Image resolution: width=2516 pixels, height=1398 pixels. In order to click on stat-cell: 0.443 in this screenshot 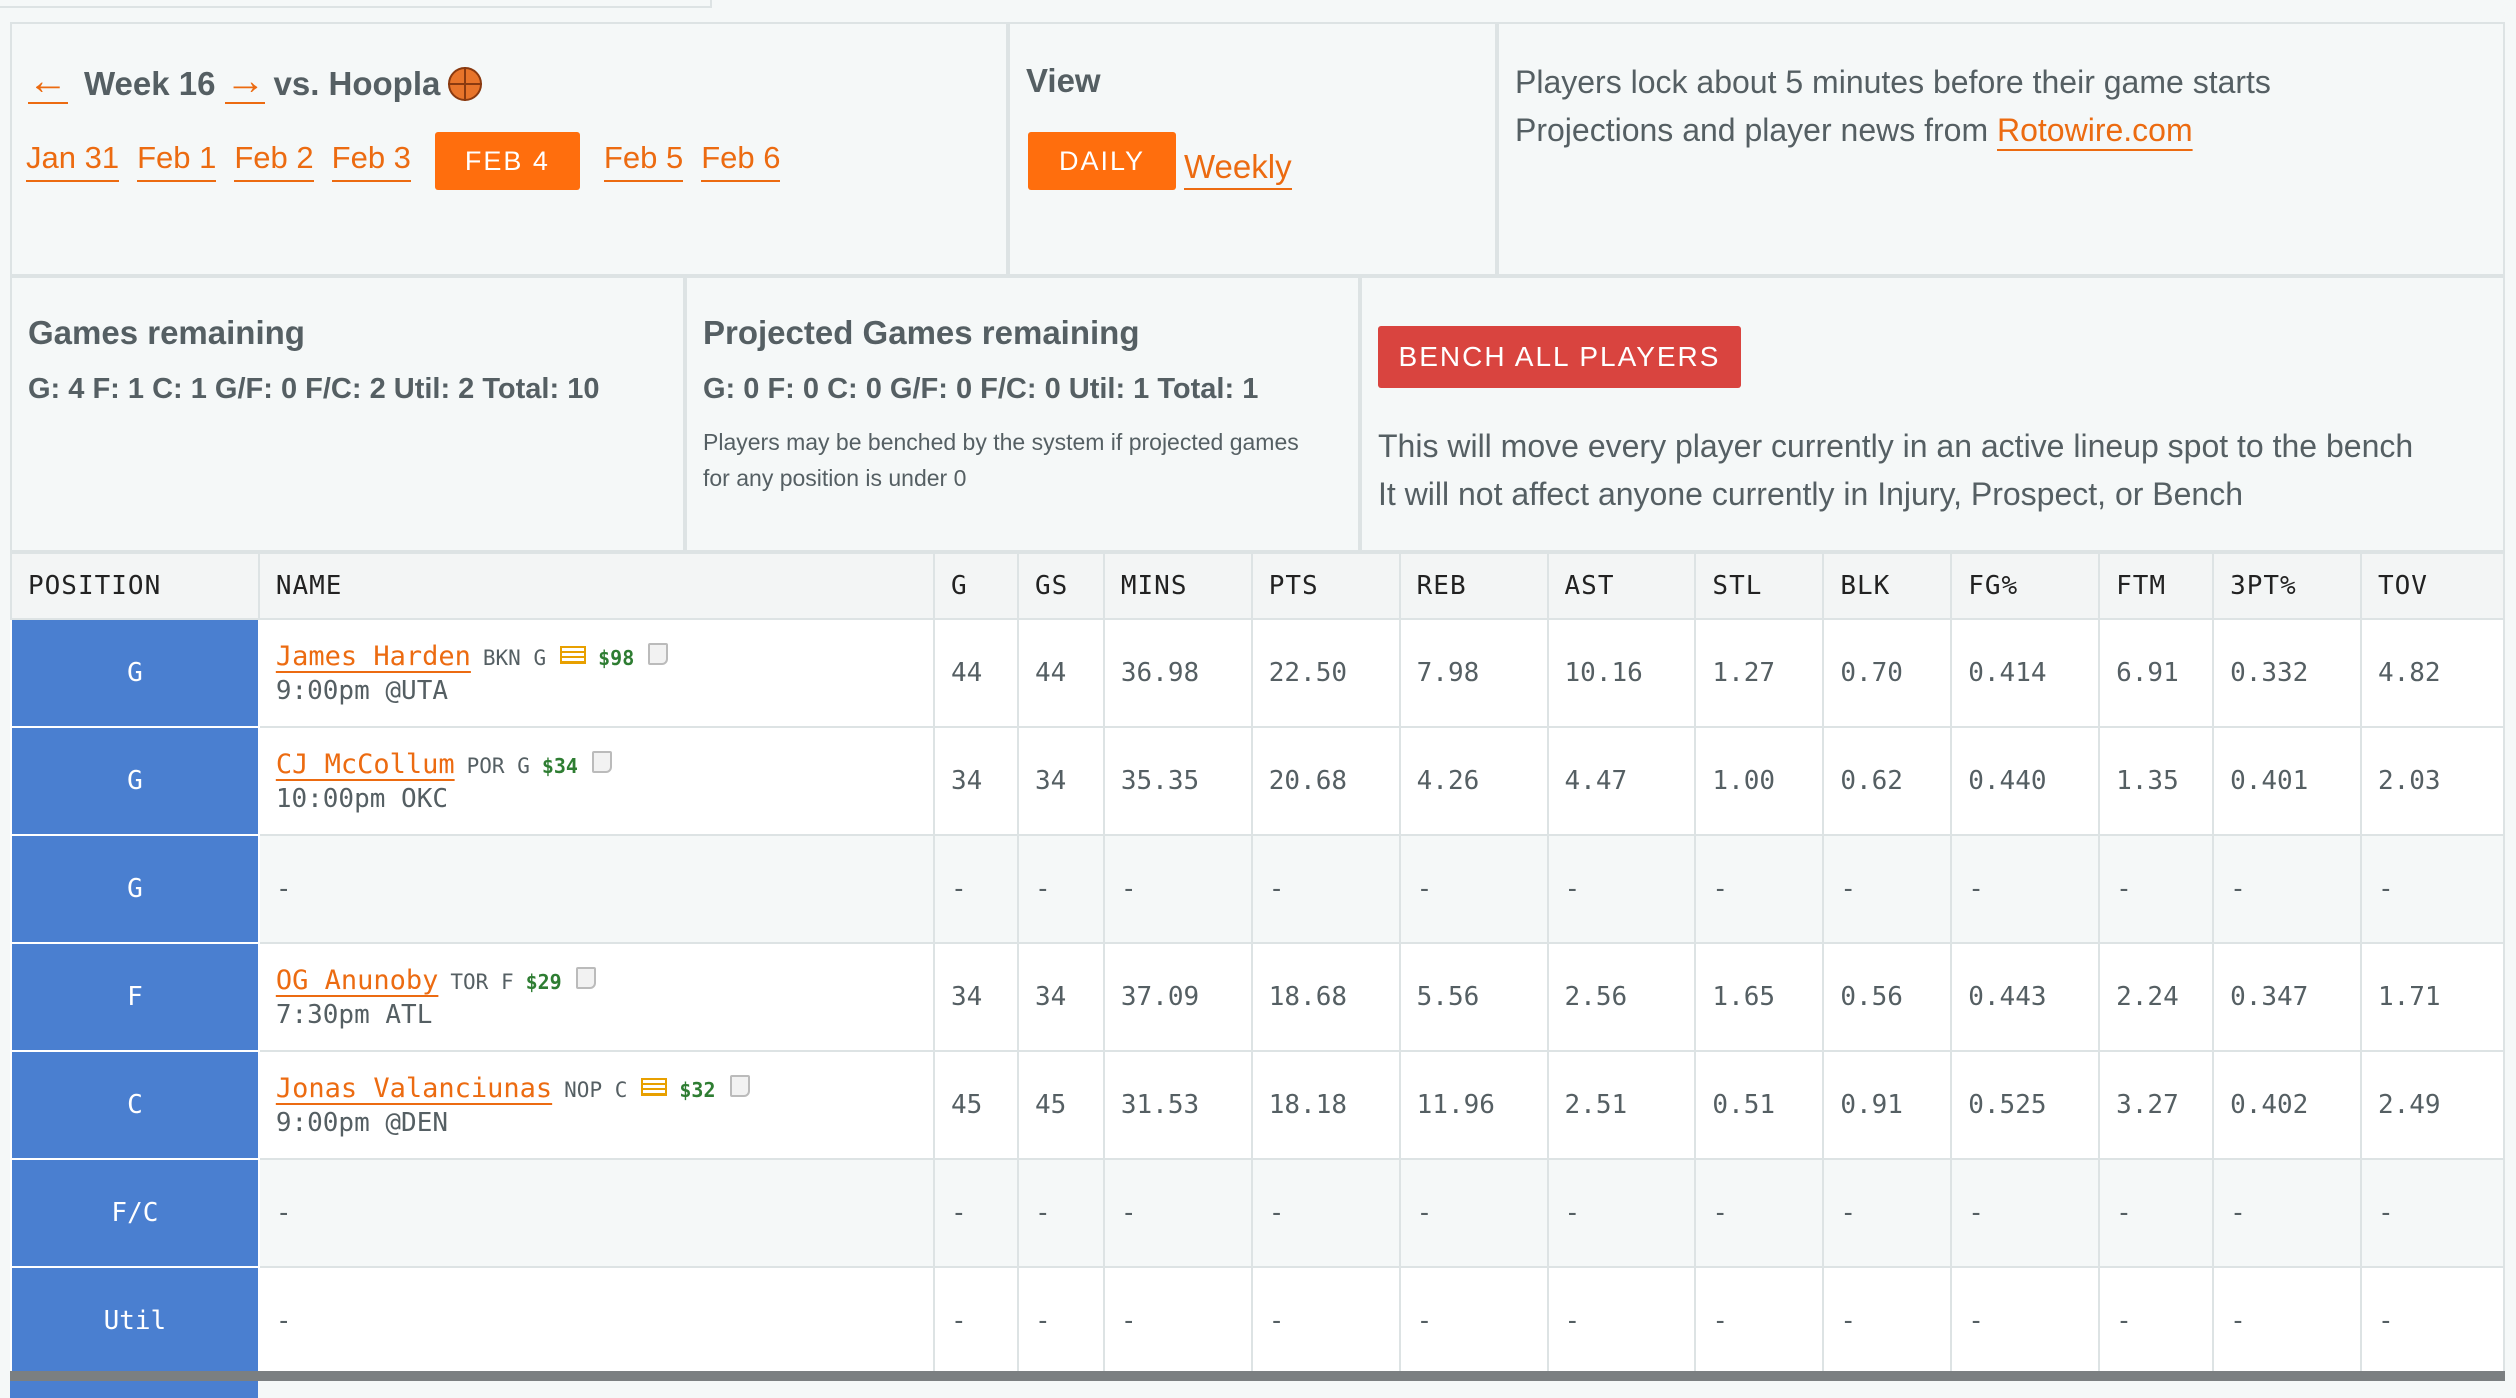, I will do `click(2025, 997)`.